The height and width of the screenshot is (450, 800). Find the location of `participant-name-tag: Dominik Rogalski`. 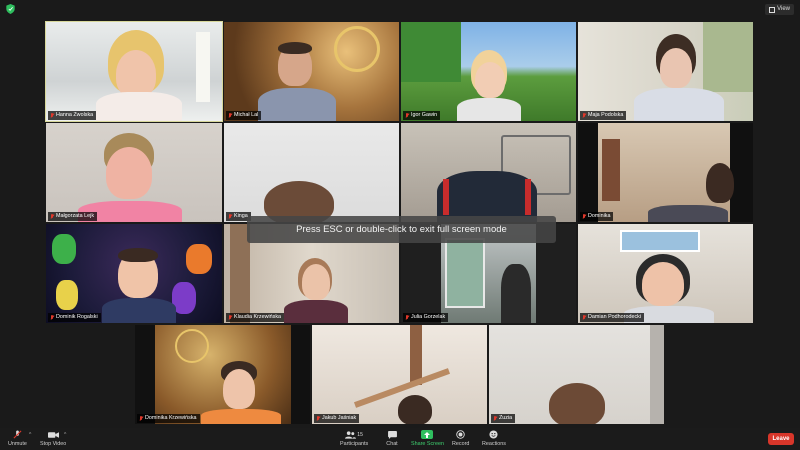

participant-name-tag: Dominik Rogalski is located at coordinates (74, 317).